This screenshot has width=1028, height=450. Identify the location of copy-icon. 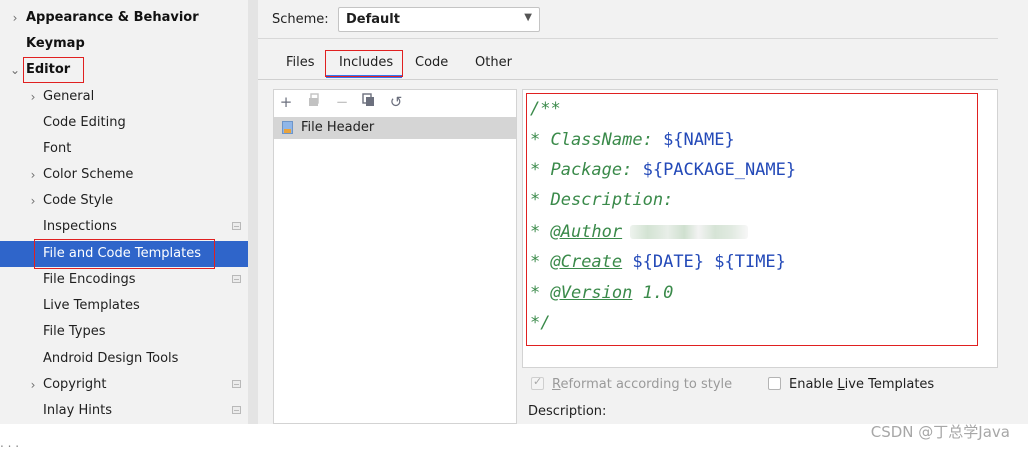
(315, 102).